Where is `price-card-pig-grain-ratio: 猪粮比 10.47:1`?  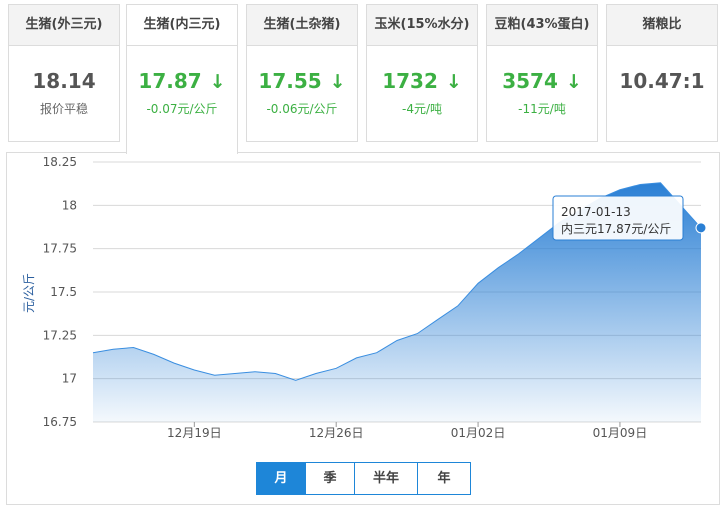
price-card-pig-grain-ratio: 猪粮比 10.47:1 is located at coordinates (662, 73).